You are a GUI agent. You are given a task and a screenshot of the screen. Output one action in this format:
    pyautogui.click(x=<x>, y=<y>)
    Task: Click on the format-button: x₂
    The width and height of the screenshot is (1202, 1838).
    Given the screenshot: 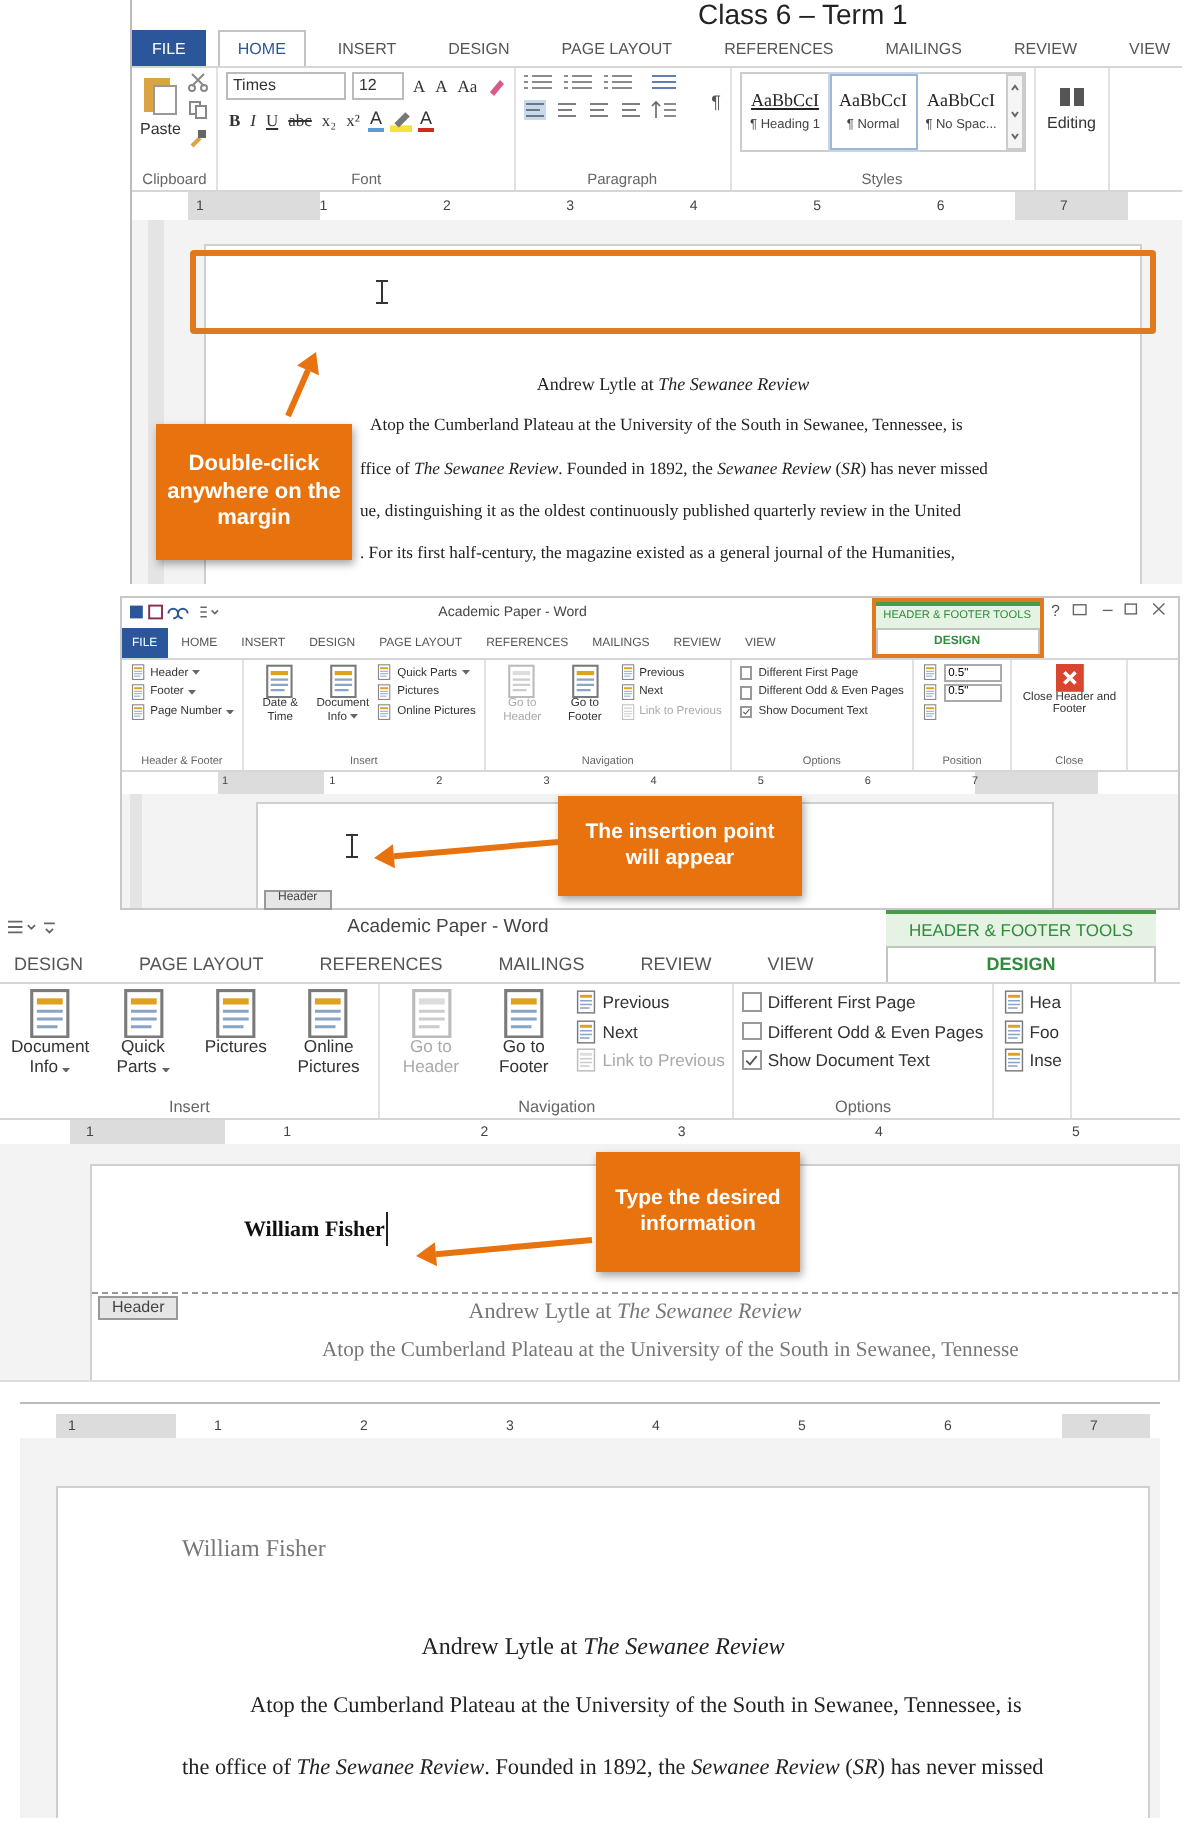 What is the action you would take?
    pyautogui.click(x=329, y=120)
    